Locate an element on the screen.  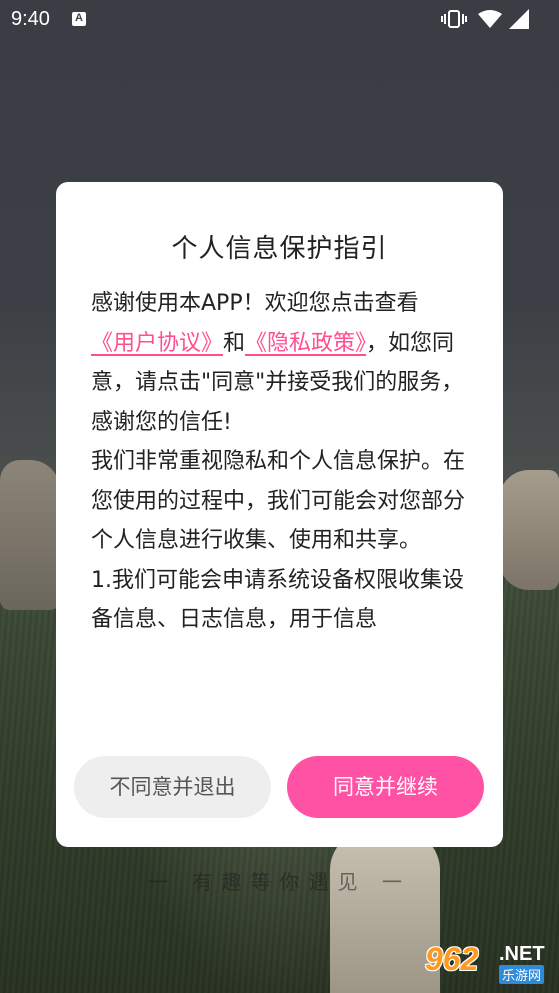
background-figure-left is located at coordinates (30, 535).